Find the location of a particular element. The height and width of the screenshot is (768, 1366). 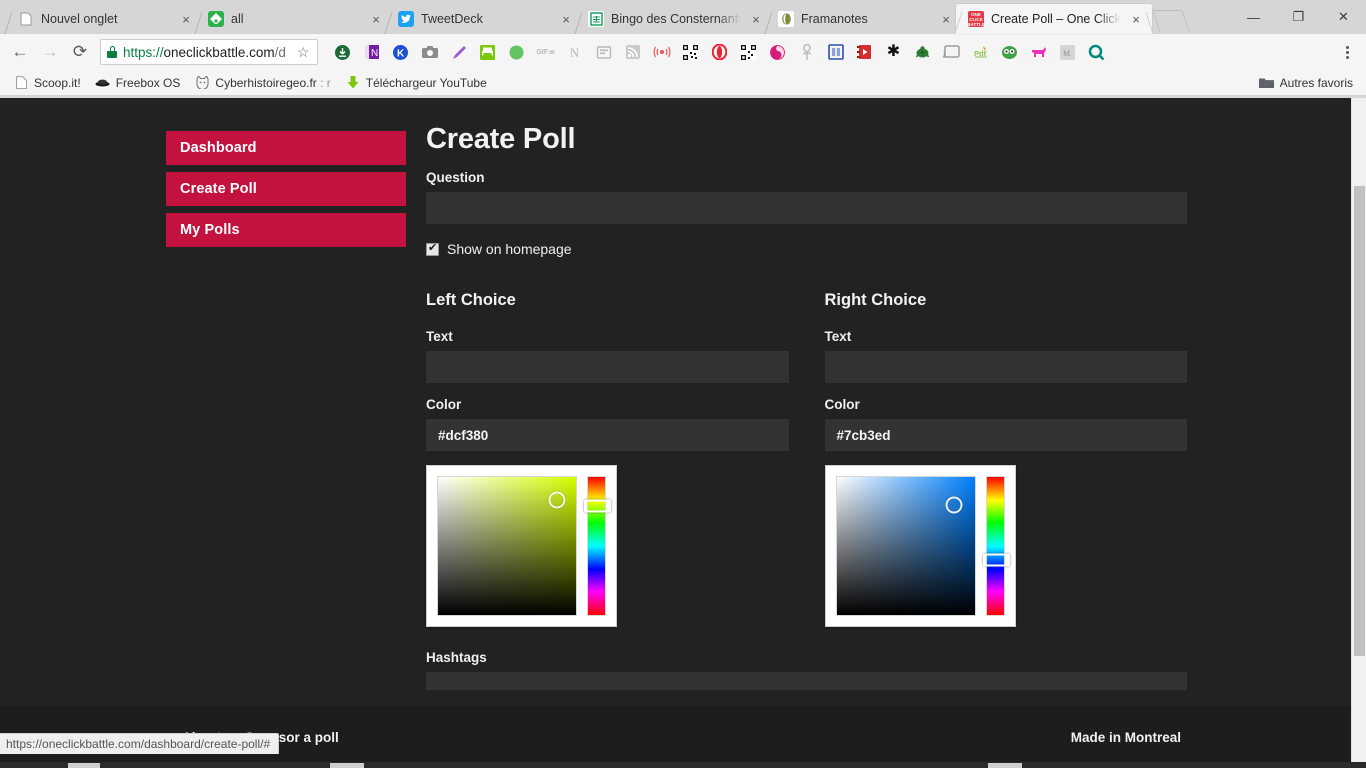

pinwheel-icon is located at coordinates (777, 52).